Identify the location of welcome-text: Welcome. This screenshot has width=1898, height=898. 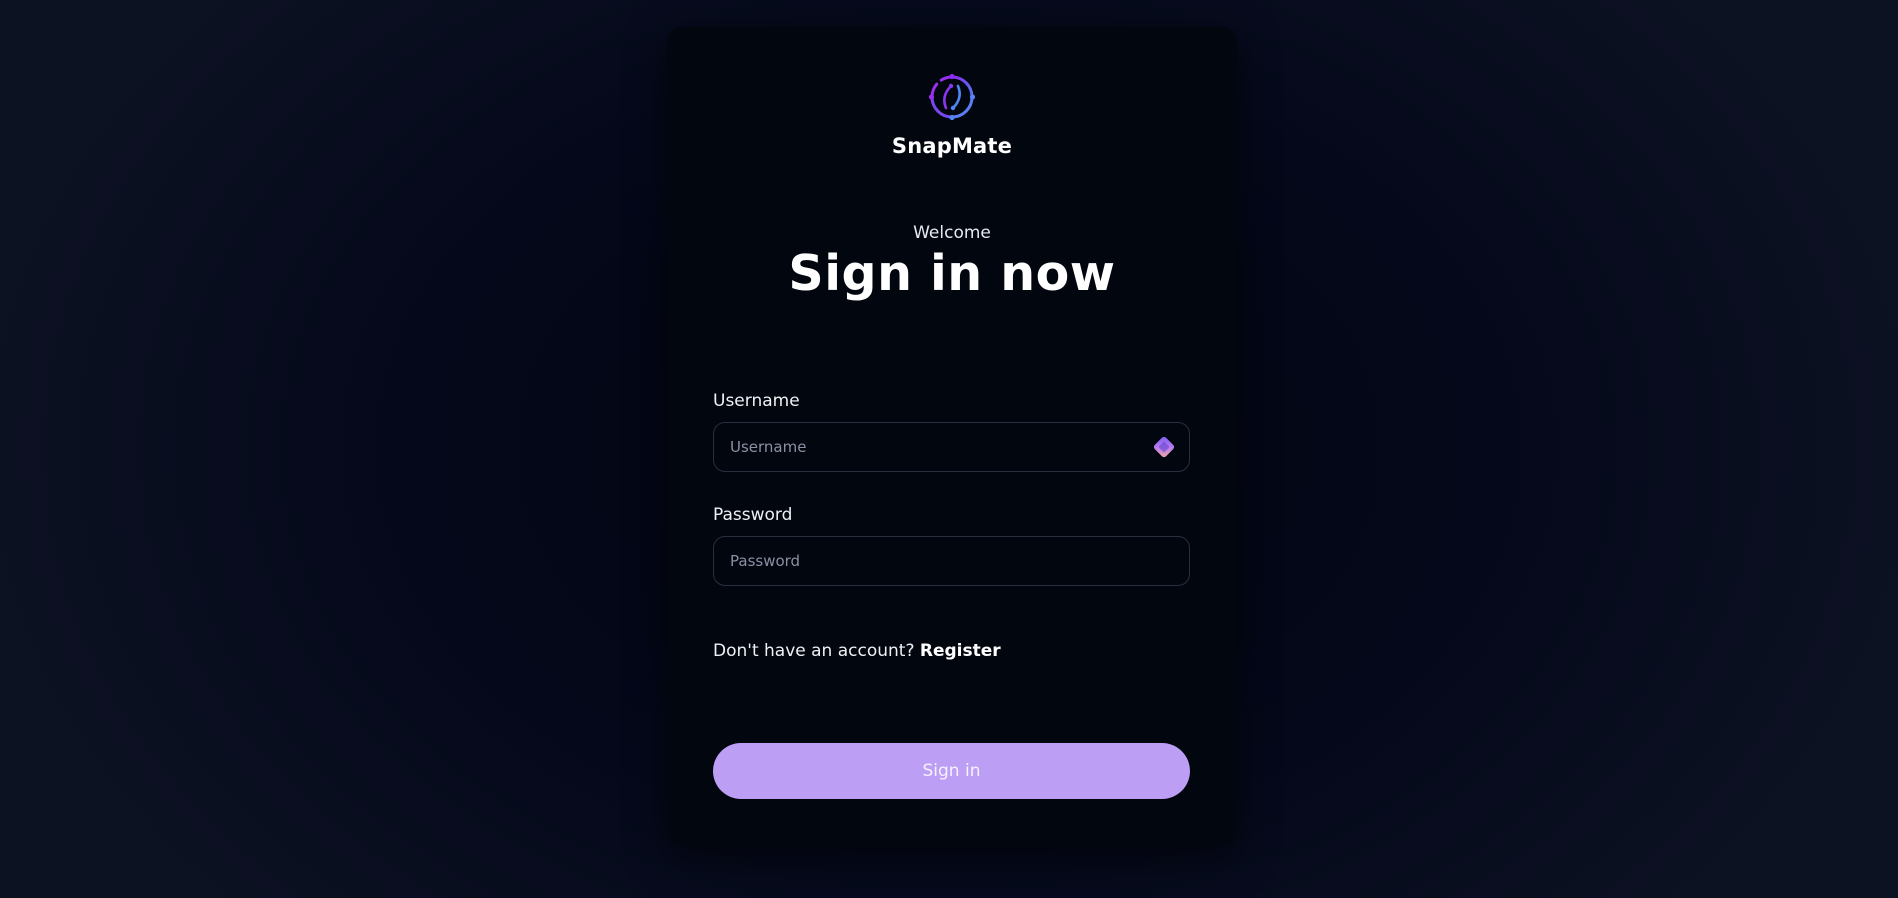
(952, 233).